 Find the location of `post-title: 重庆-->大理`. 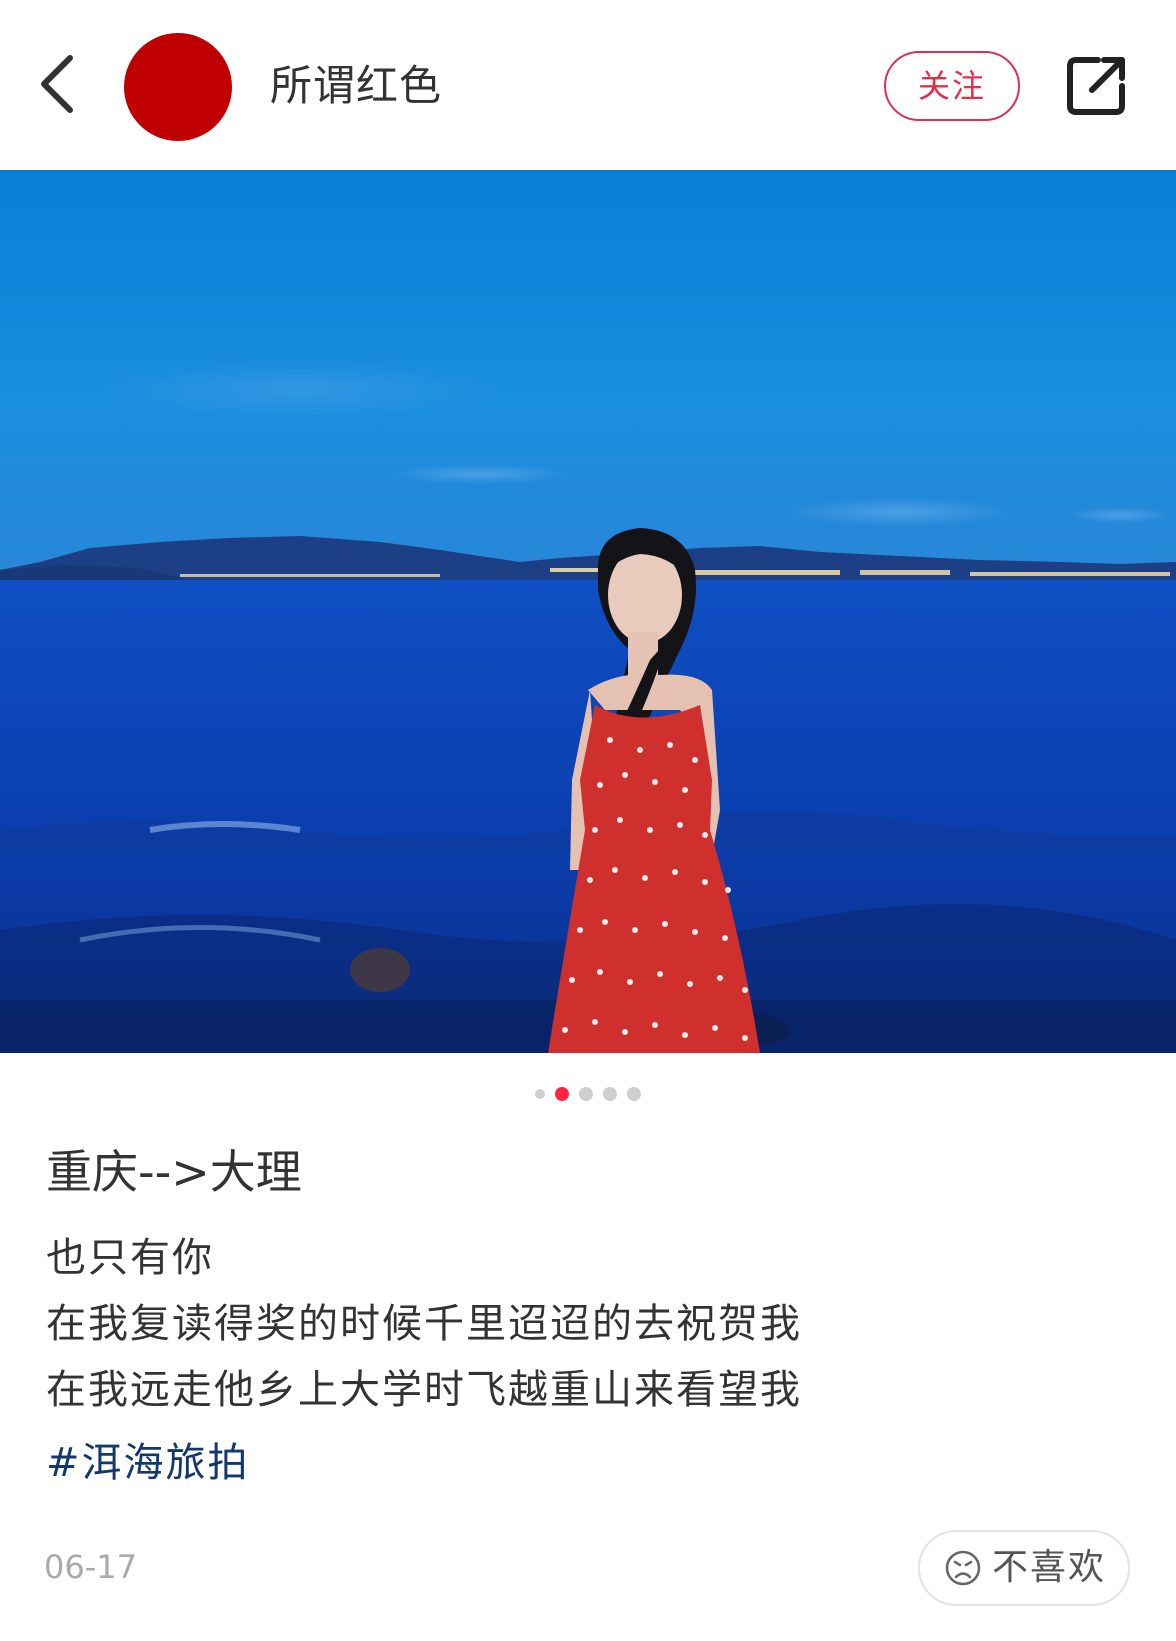

post-title: 重庆-->大理 is located at coordinates (174, 1172).